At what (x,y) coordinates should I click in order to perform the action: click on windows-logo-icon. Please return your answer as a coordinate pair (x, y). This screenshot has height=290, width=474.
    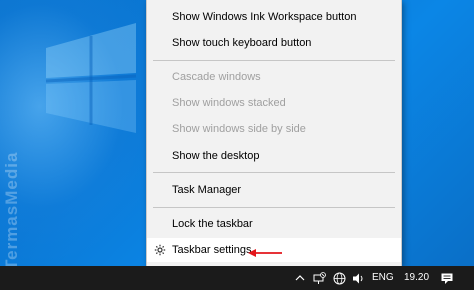
    Looking at the image, I should click on (91, 78).